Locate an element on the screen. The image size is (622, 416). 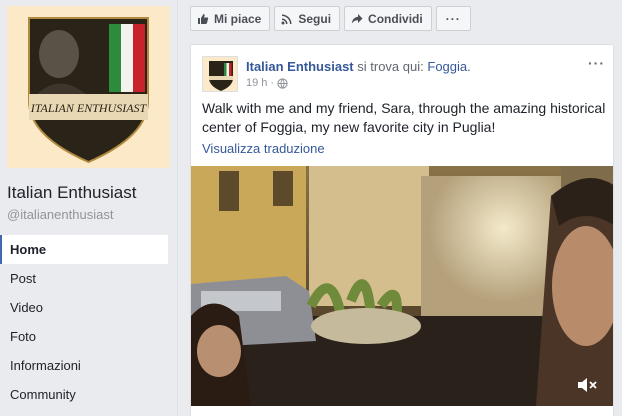
globe-icon is located at coordinates (282, 83).